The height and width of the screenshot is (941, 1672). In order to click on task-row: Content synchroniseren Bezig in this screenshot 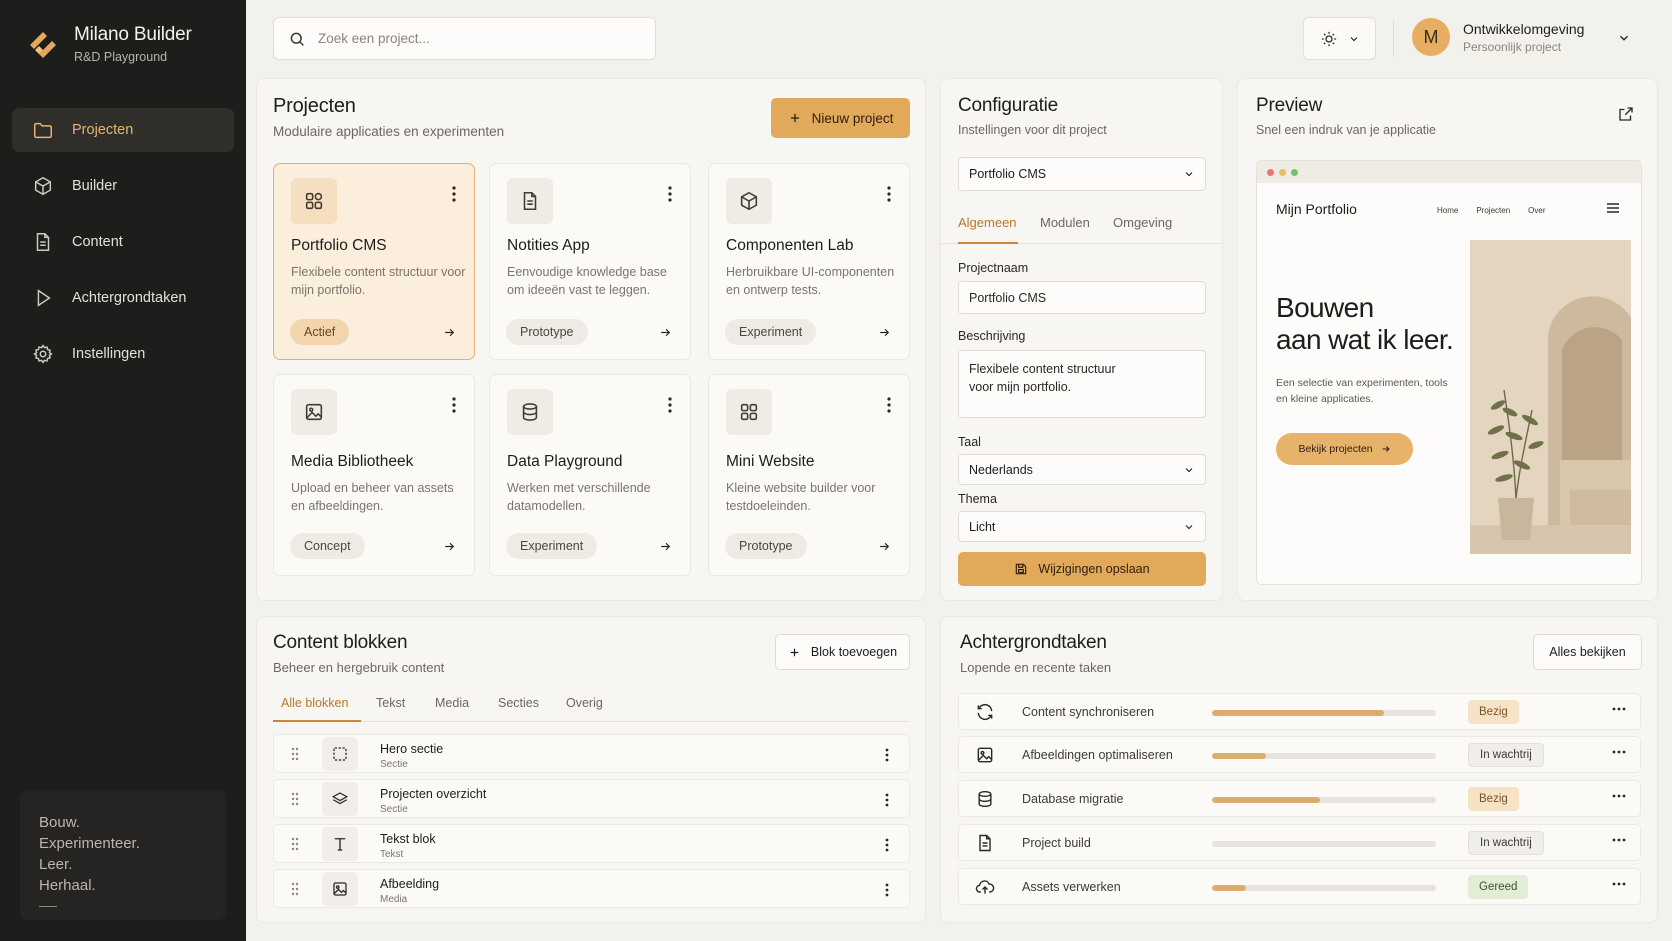, I will do `click(1299, 711)`.